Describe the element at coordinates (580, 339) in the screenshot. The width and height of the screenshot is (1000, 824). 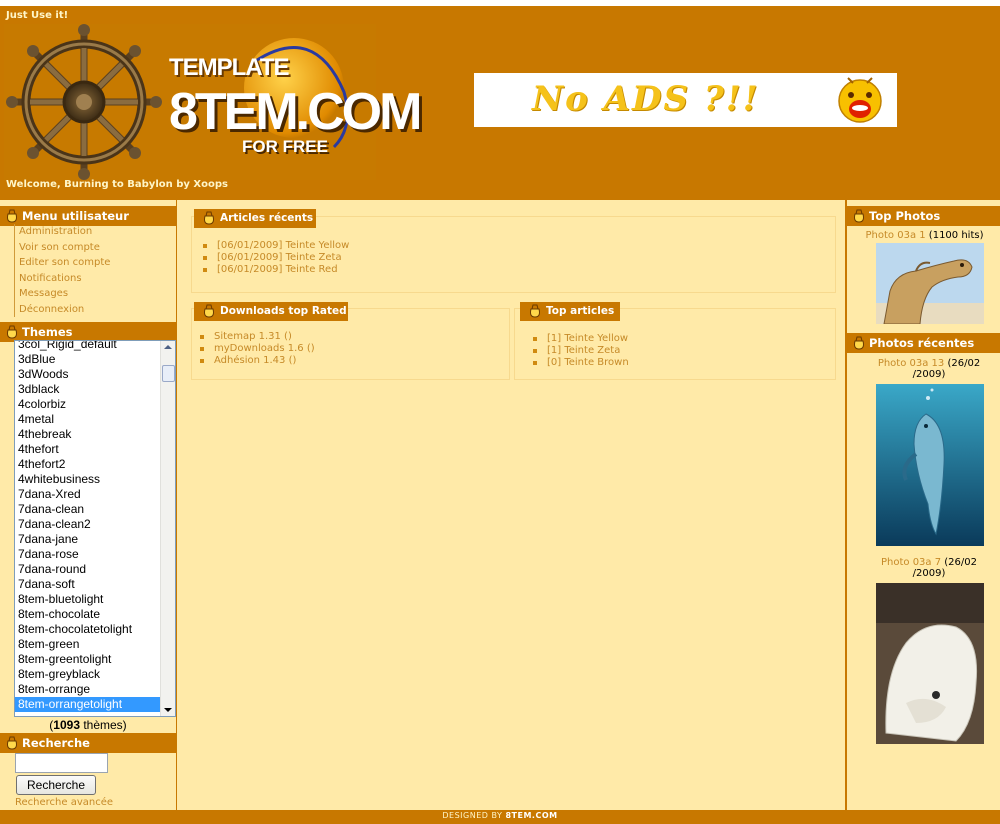
I see `list-item: [1] Teinte Yellow` at that location.